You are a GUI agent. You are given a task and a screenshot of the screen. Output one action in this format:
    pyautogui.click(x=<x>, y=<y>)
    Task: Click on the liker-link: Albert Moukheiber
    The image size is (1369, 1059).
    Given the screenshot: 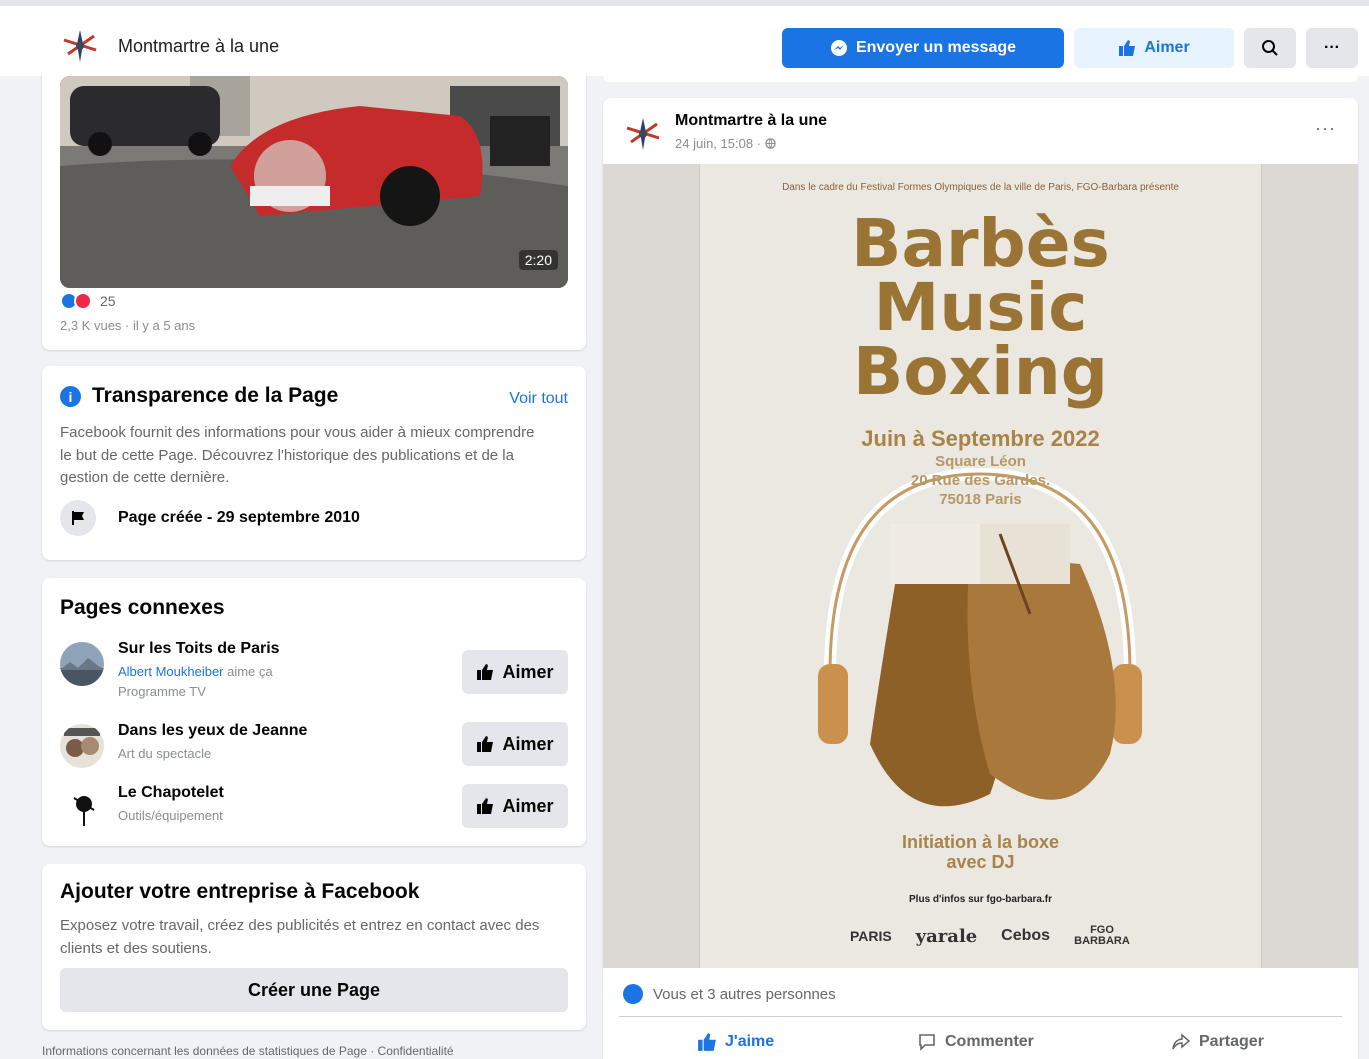 What is the action you would take?
    pyautogui.click(x=171, y=671)
    